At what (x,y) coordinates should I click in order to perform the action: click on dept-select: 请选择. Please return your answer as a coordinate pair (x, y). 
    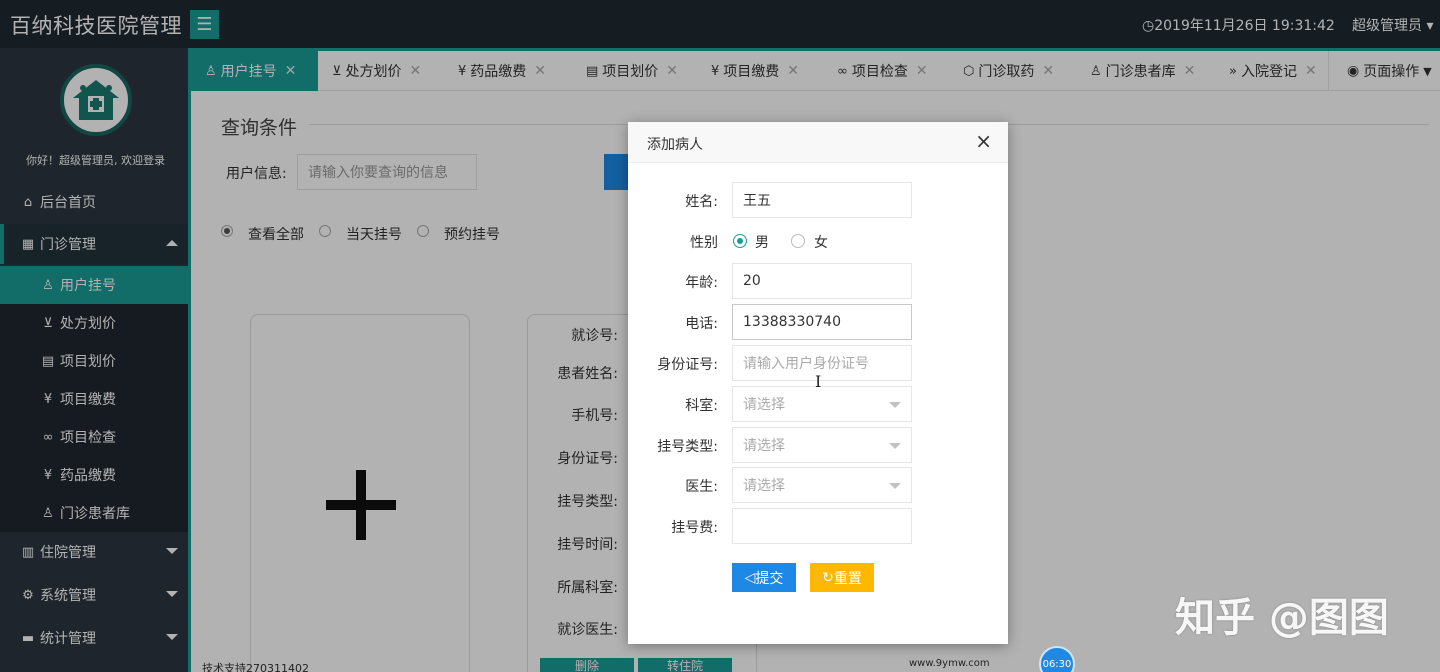
    Looking at the image, I should click on (822, 404).